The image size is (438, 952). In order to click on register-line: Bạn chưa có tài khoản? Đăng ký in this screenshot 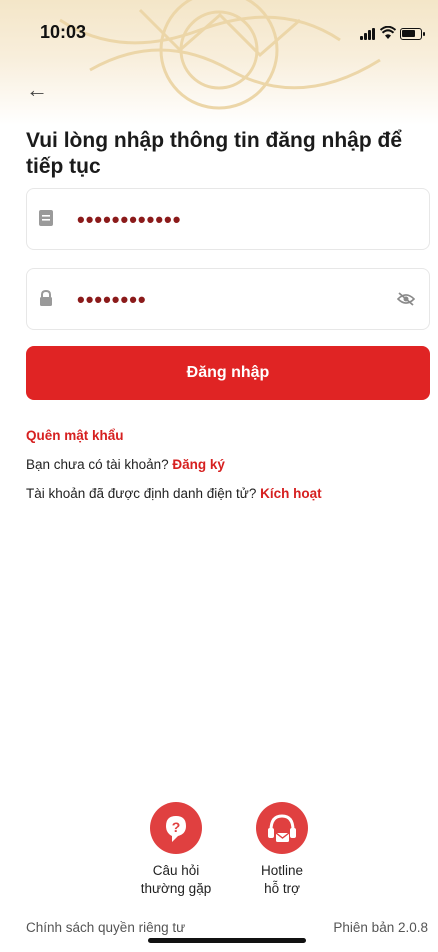, I will do `click(125, 464)`.